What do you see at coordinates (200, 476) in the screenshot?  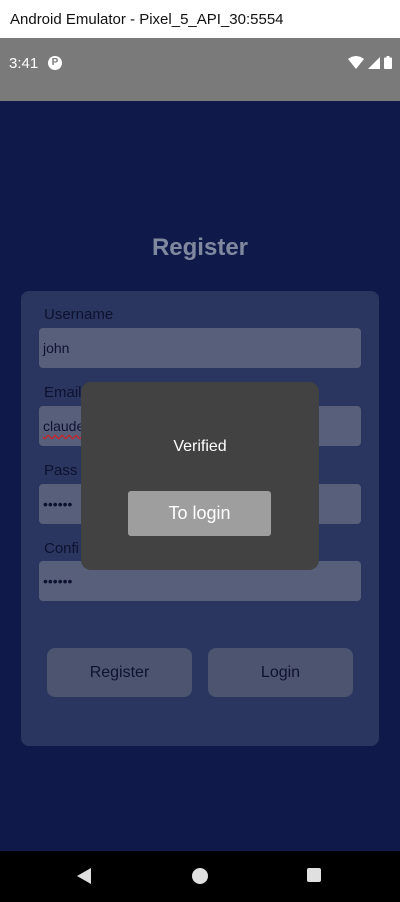 I see `verified-dialog: Verified To login` at bounding box center [200, 476].